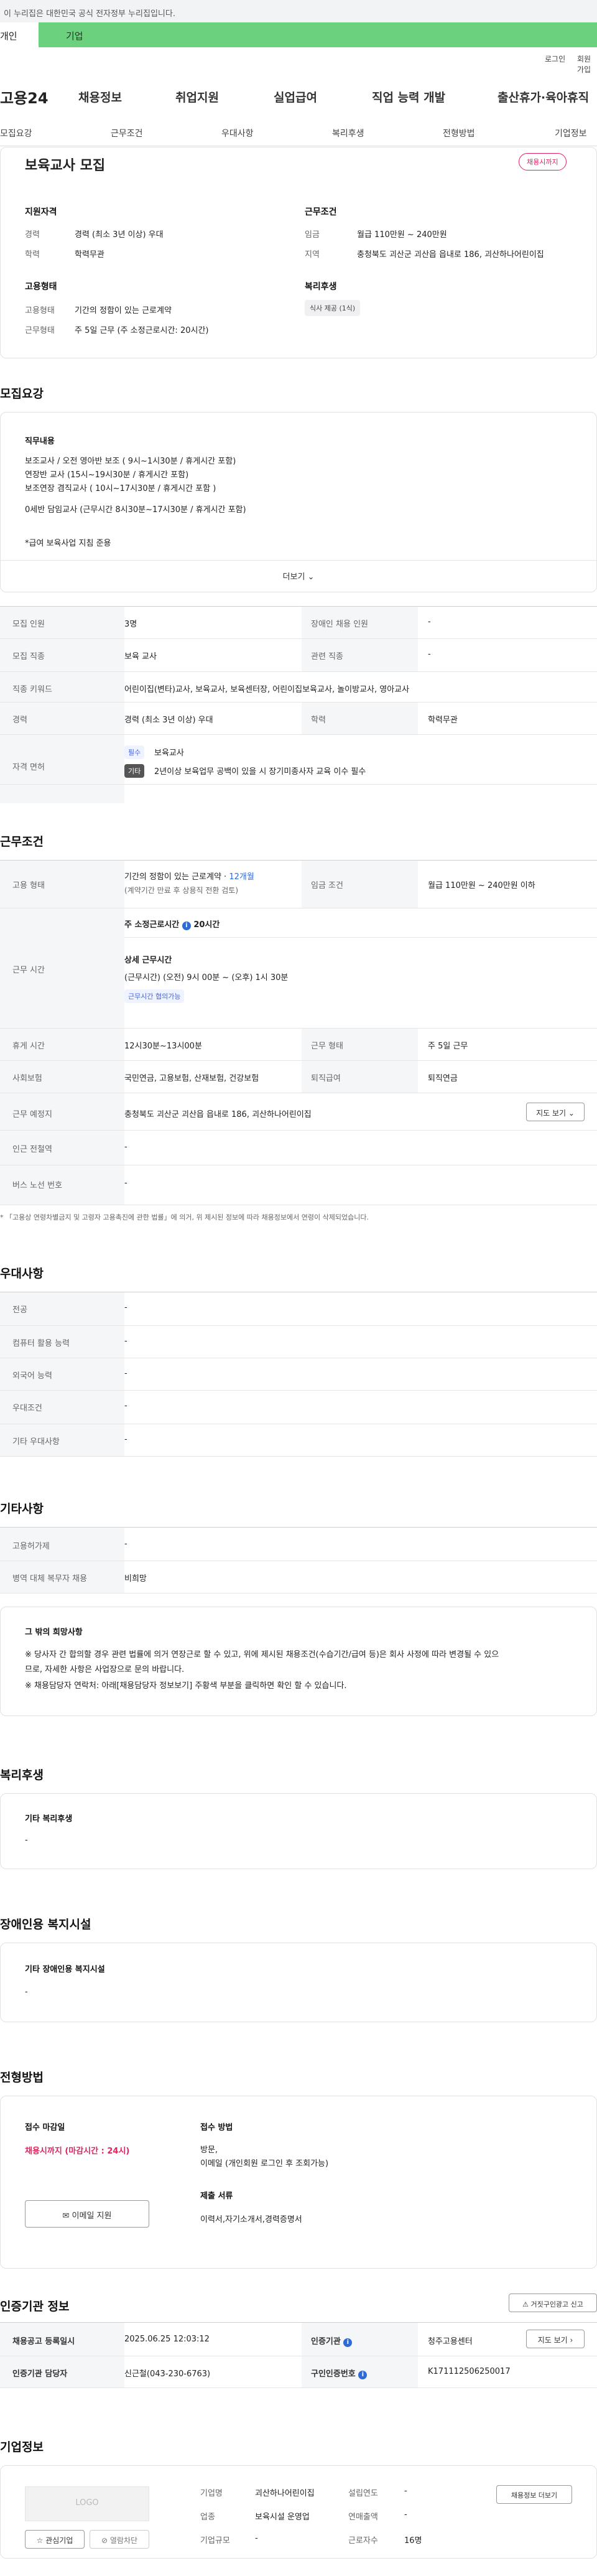  I want to click on more-button: 더보기 ⌄, so click(298, 576).